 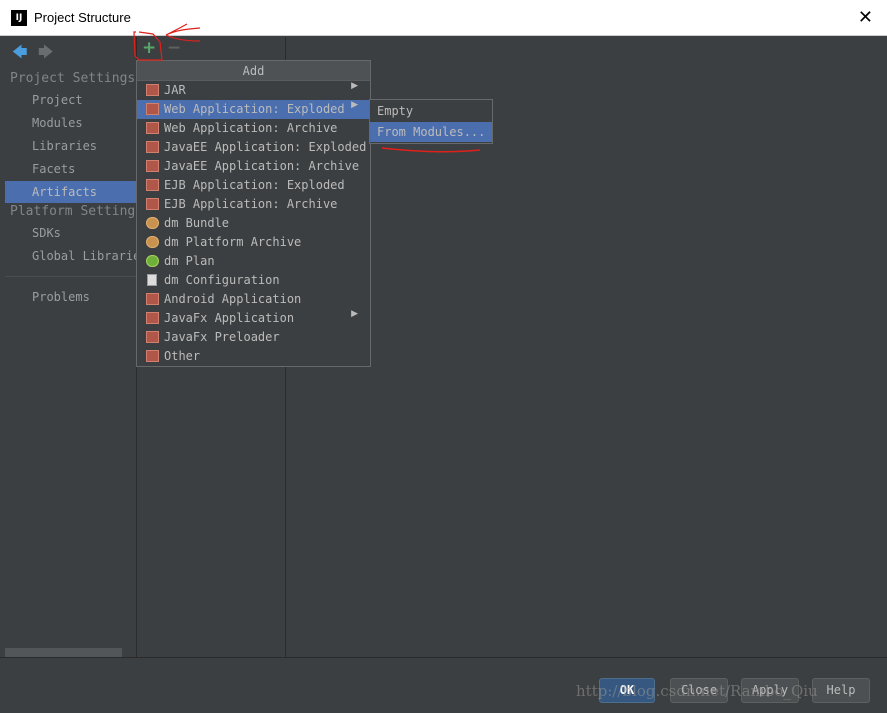 What do you see at coordinates (70, 123) in the screenshot?
I see `sidebar-item-modules: Modules` at bounding box center [70, 123].